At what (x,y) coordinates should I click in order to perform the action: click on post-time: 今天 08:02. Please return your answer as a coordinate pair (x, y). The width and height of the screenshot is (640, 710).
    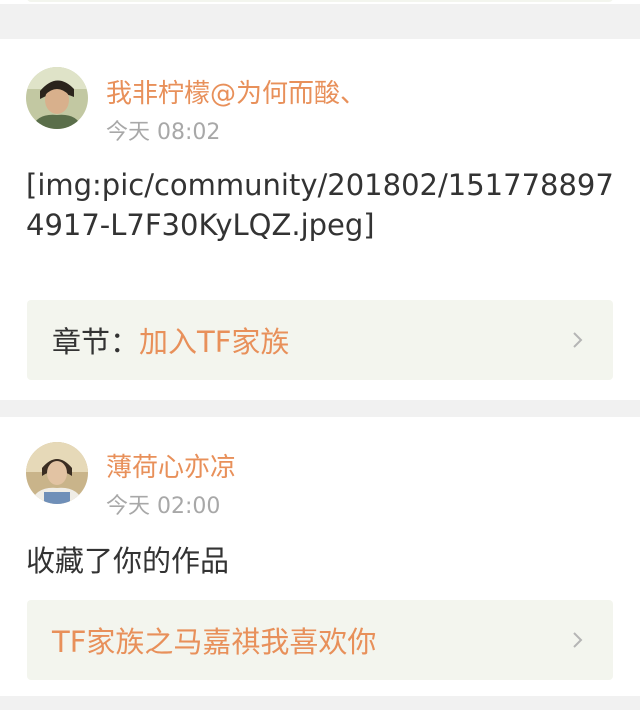
    Looking at the image, I should click on (163, 132).